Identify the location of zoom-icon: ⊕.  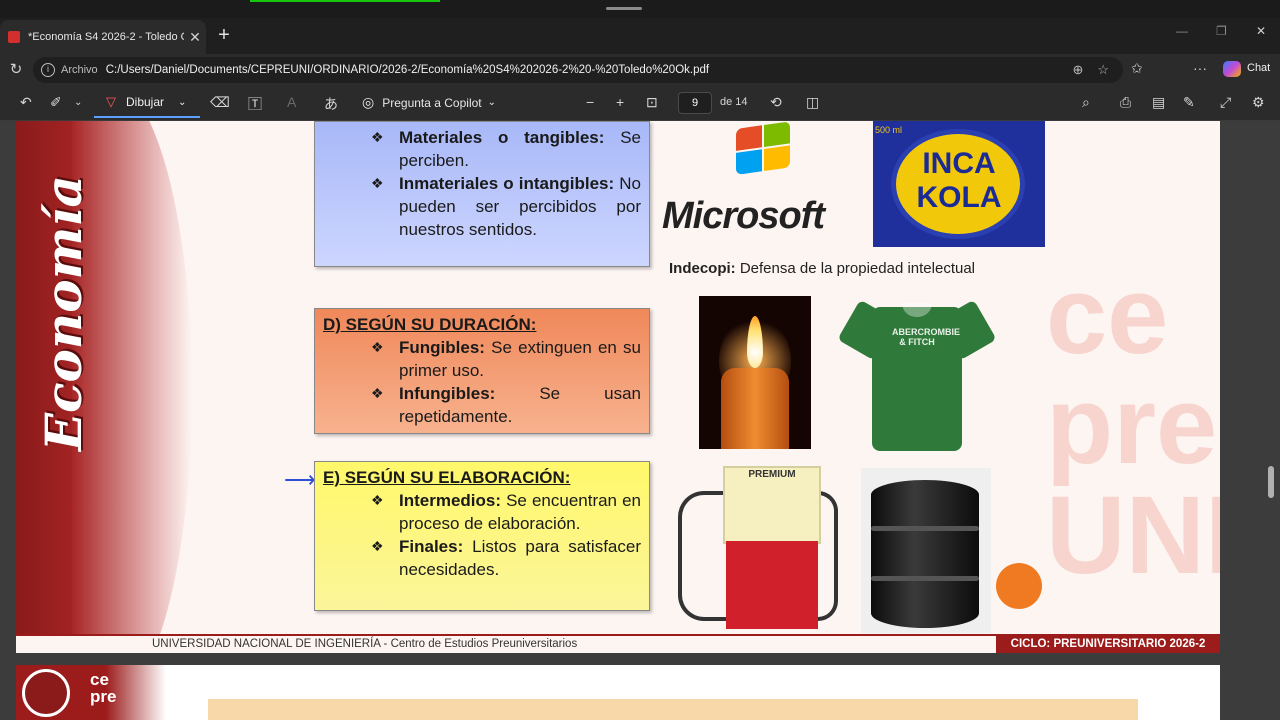
(1077, 70).